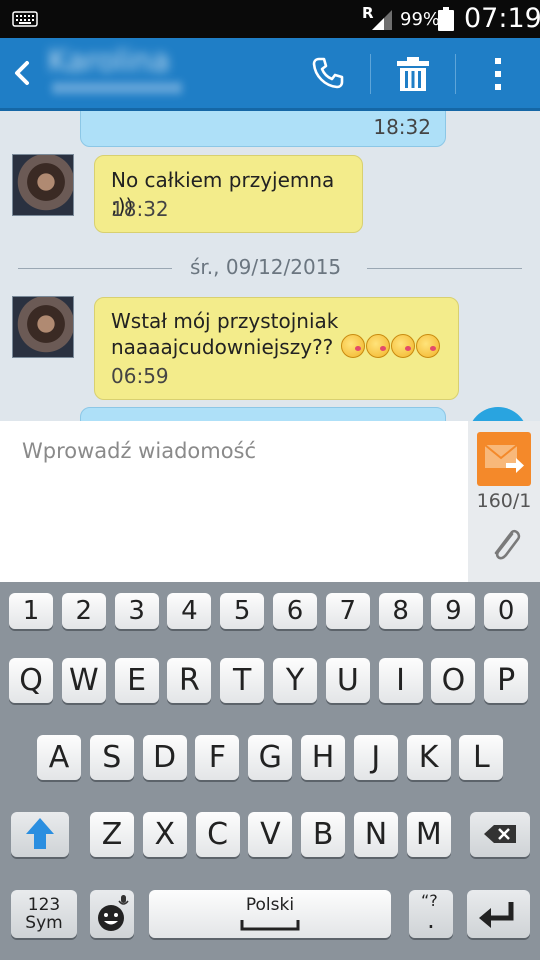 This screenshot has width=540, height=960. Describe the element at coordinates (328, 73) in the screenshot. I see `phone-icon` at that location.